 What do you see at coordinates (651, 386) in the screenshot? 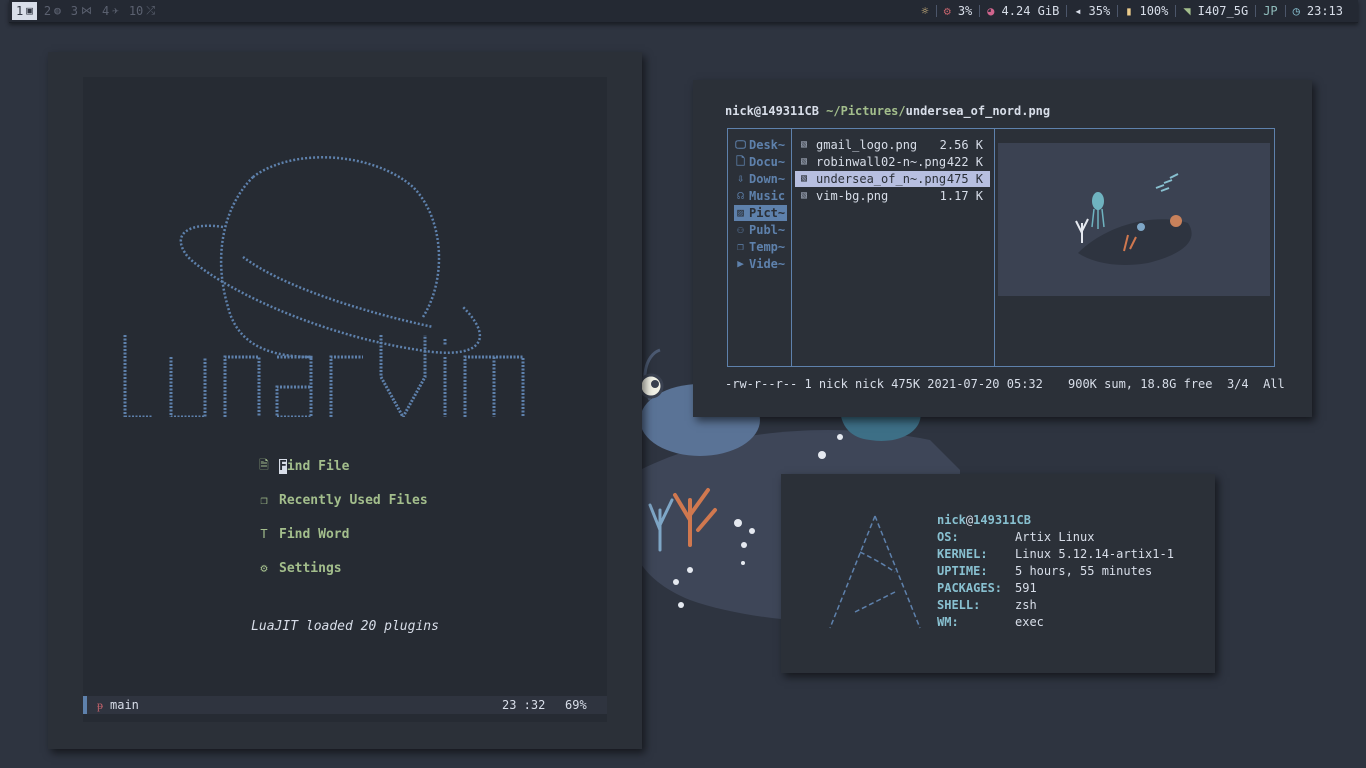
I see `anglerfish-lure` at bounding box center [651, 386].